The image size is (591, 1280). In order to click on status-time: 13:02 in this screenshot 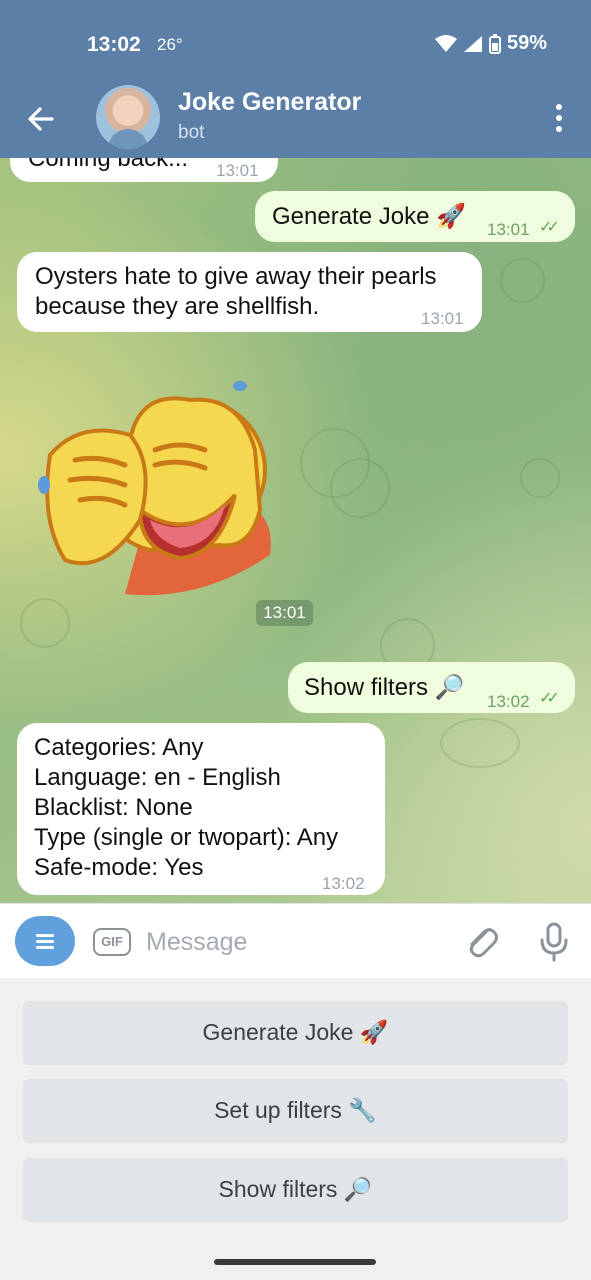, I will do `click(114, 44)`.